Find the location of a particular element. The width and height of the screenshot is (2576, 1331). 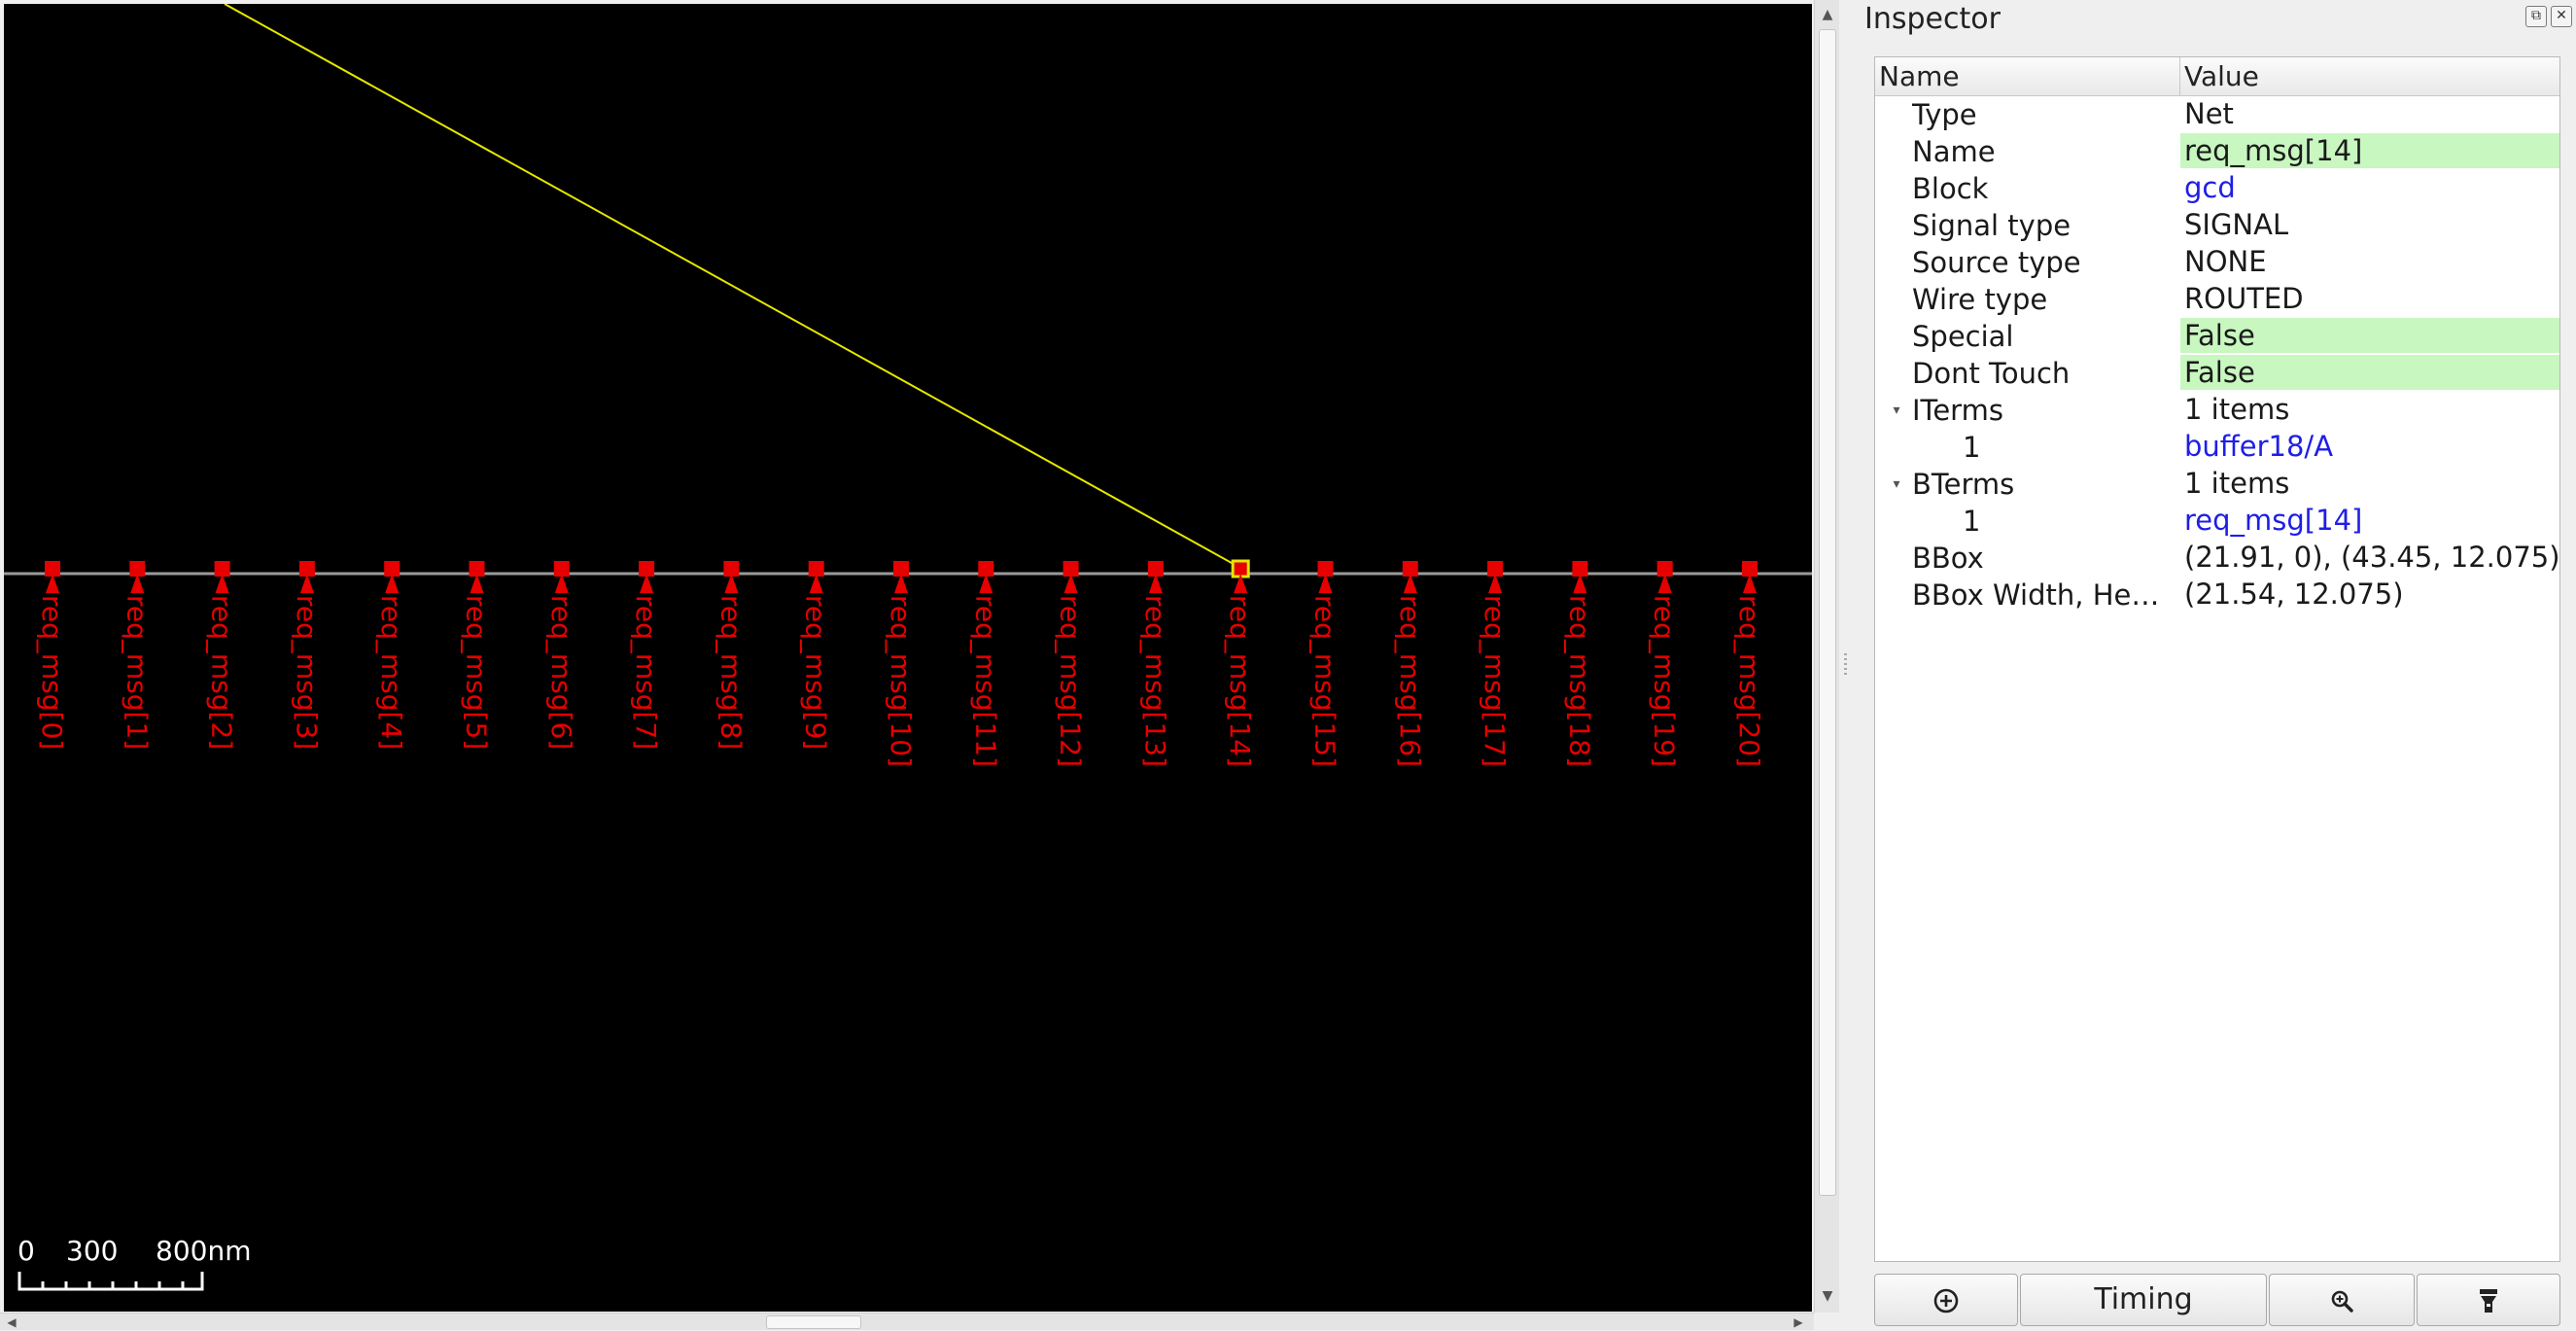

pin-label: req_msg[0] is located at coordinates (52, 672).